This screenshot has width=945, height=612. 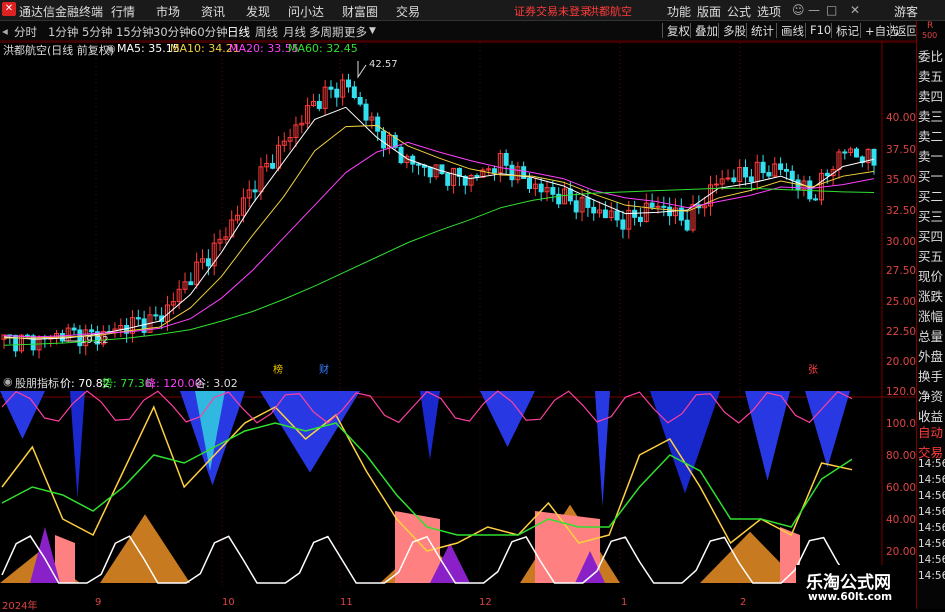 What do you see at coordinates (931, 316) in the screenshot?
I see `quote-field-label: 涨幅` at bounding box center [931, 316].